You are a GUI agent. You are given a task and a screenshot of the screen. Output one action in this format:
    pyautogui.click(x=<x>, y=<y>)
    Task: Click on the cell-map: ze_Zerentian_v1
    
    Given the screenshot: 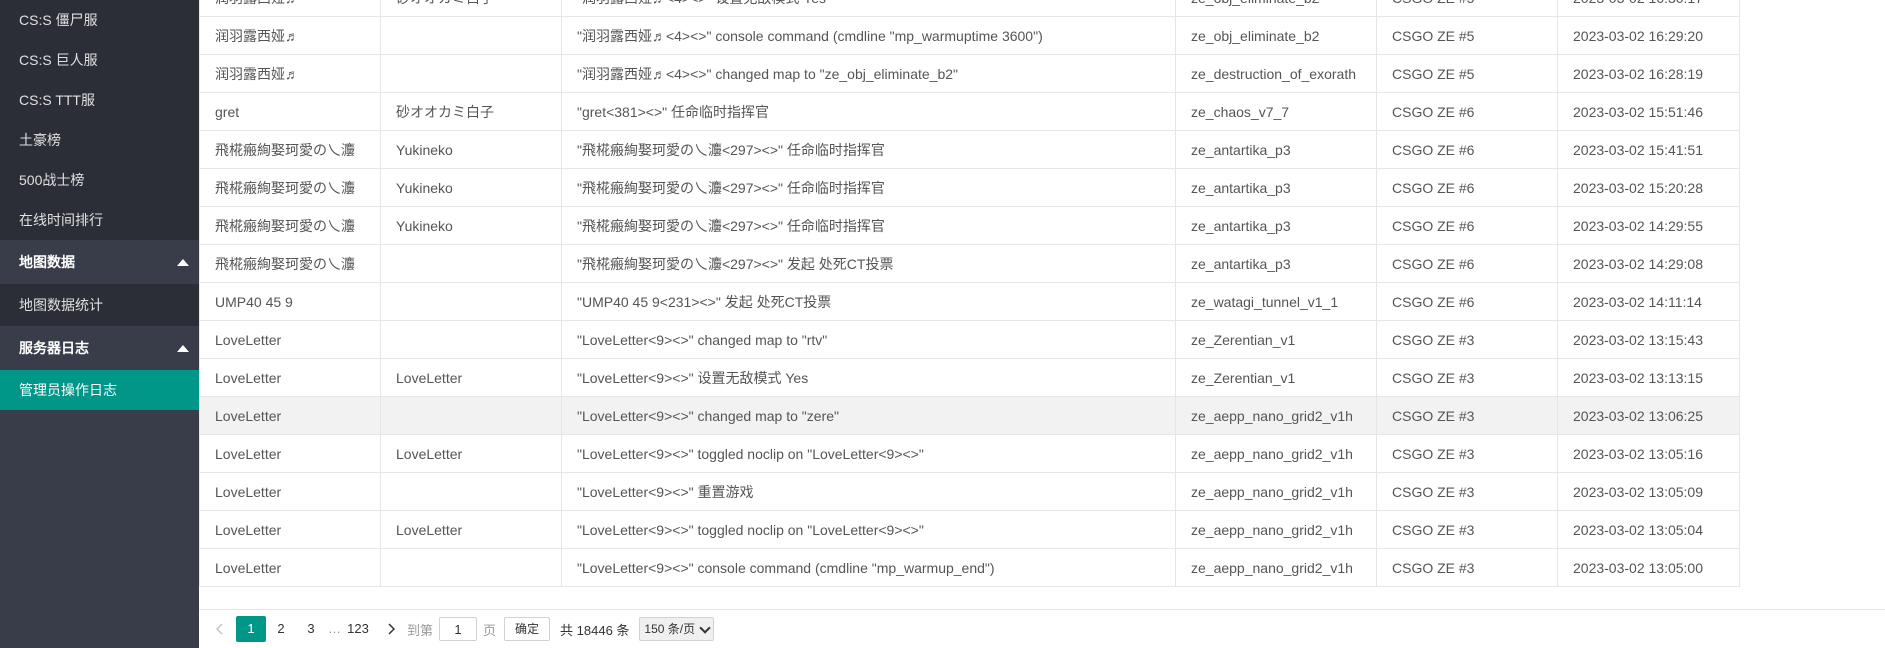 What is the action you would take?
    pyautogui.click(x=1276, y=339)
    